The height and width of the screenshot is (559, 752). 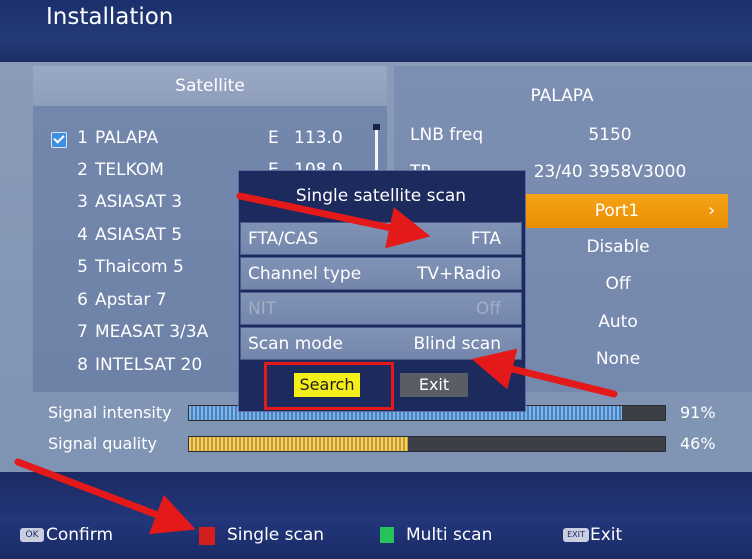 What do you see at coordinates (618, 247) in the screenshot?
I see `option-value: Disable` at bounding box center [618, 247].